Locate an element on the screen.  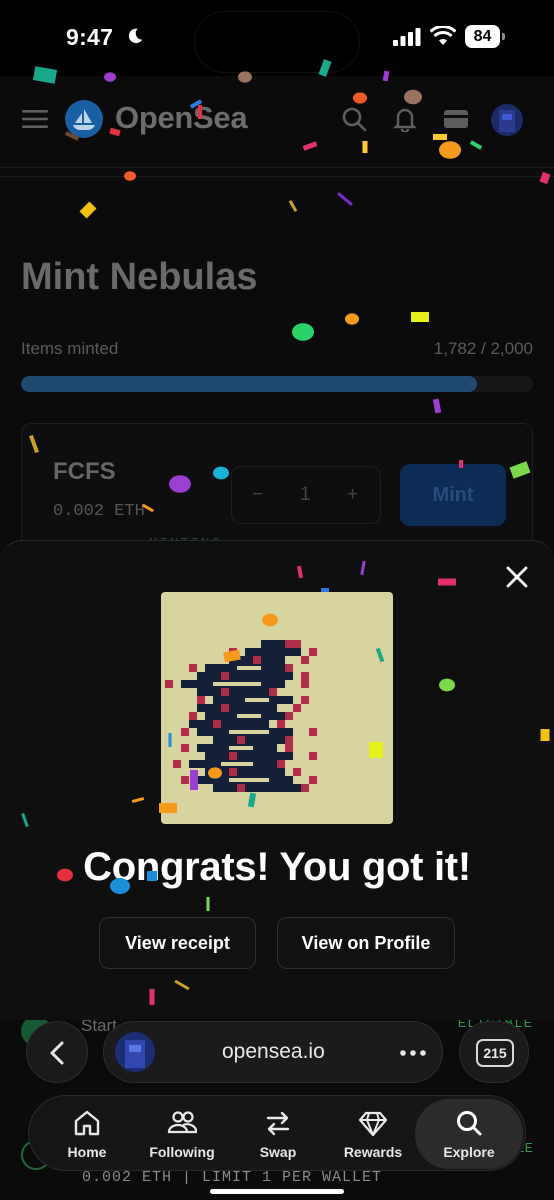
pixel-art is located at coordinates (241, 716).